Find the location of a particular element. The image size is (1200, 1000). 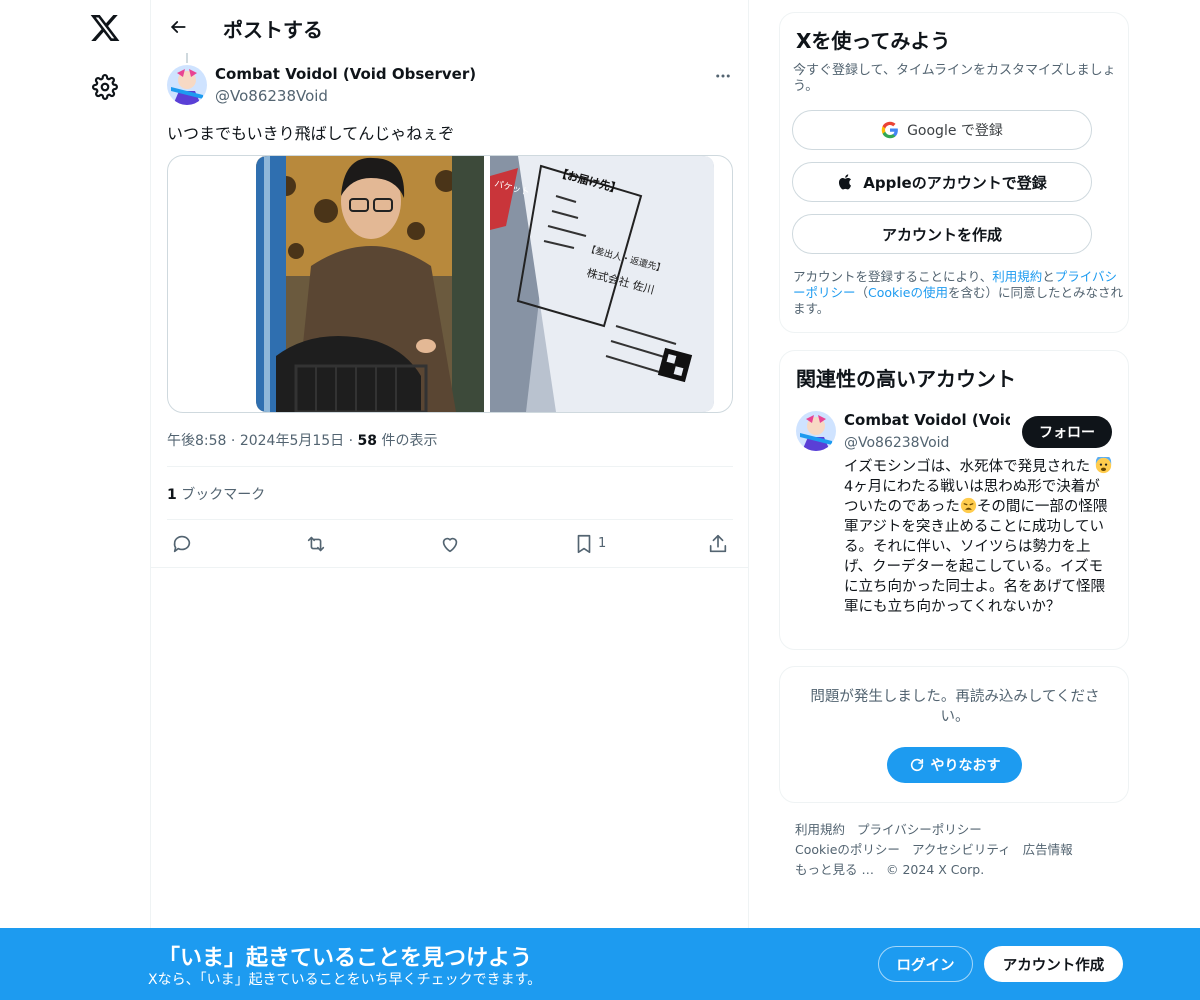

signup-title: Xを使ってみよう is located at coordinates (873, 41).